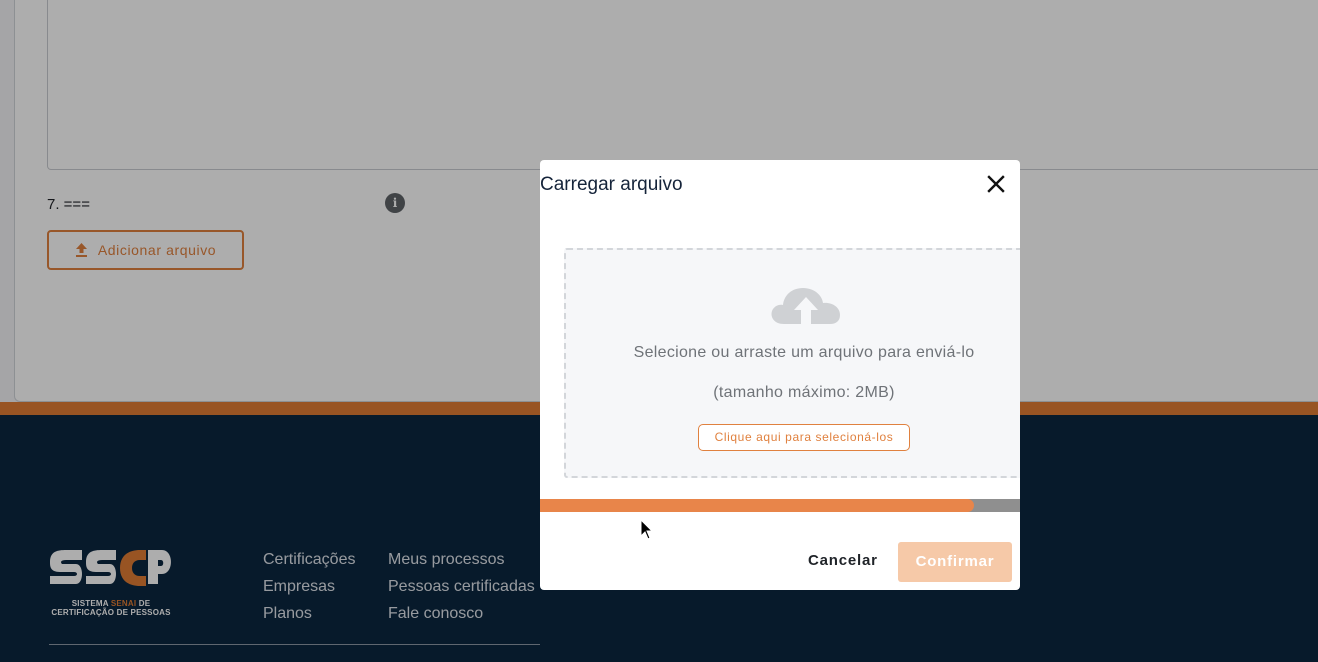 This screenshot has height=662, width=1318. What do you see at coordinates (611, 184) in the screenshot?
I see `dialog-title: Carregar arquivo` at bounding box center [611, 184].